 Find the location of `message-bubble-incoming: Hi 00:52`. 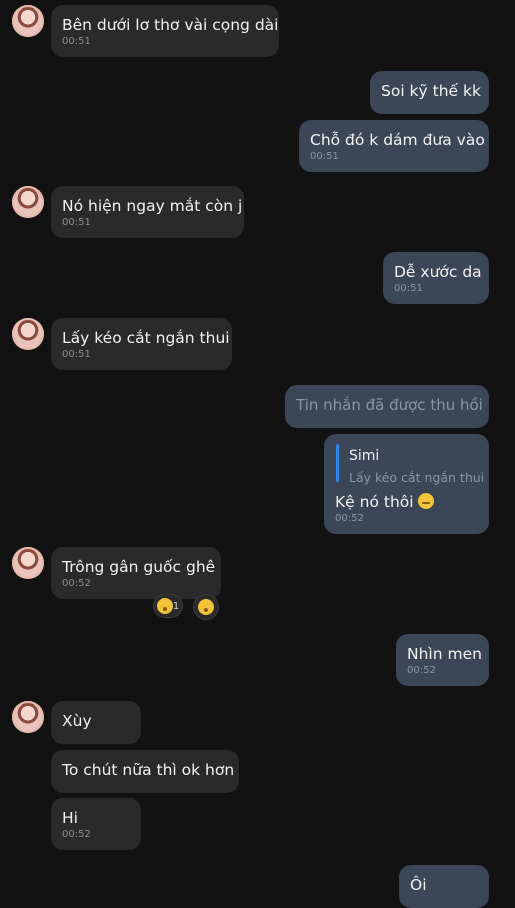

message-bubble-incoming: Hi 00:52 is located at coordinates (96, 824).